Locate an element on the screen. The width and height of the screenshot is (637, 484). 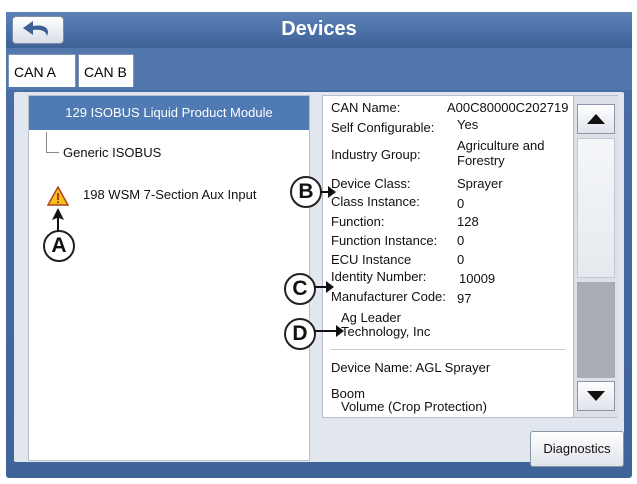
callout-c-arrow is located at coordinates (324, 287).